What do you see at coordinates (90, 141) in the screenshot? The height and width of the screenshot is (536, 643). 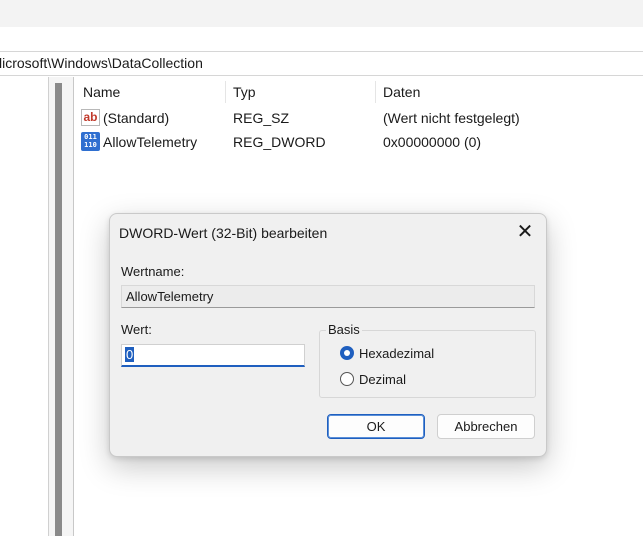 I see `binary-value-icon: 011 110` at bounding box center [90, 141].